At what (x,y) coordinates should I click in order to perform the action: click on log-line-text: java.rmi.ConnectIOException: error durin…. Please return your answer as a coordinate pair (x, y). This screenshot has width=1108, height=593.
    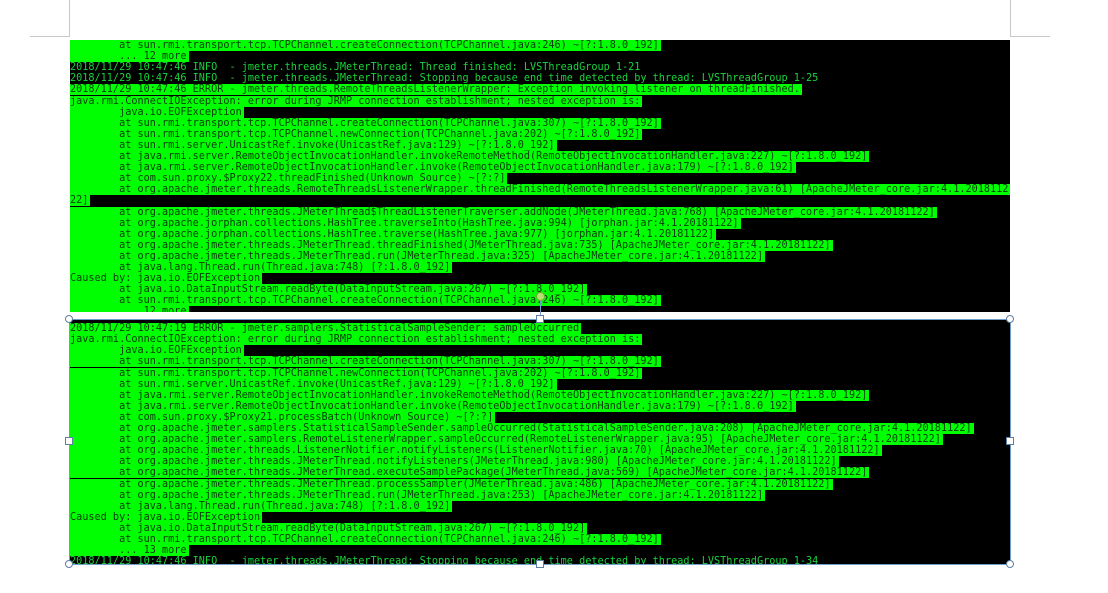
    Looking at the image, I should click on (356, 101).